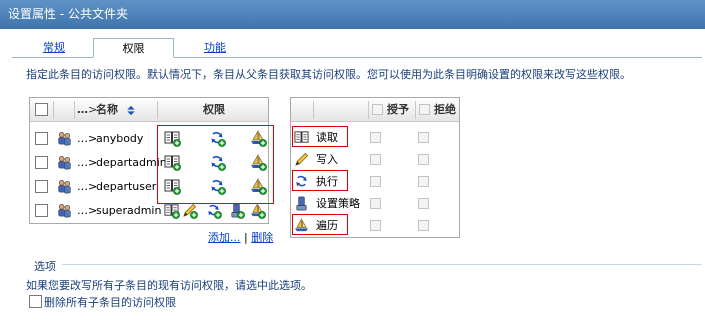 Image resolution: width=705 pixels, height=330 pixels. I want to click on permission-detail-header: 授予 拒绝, so click(375, 110).